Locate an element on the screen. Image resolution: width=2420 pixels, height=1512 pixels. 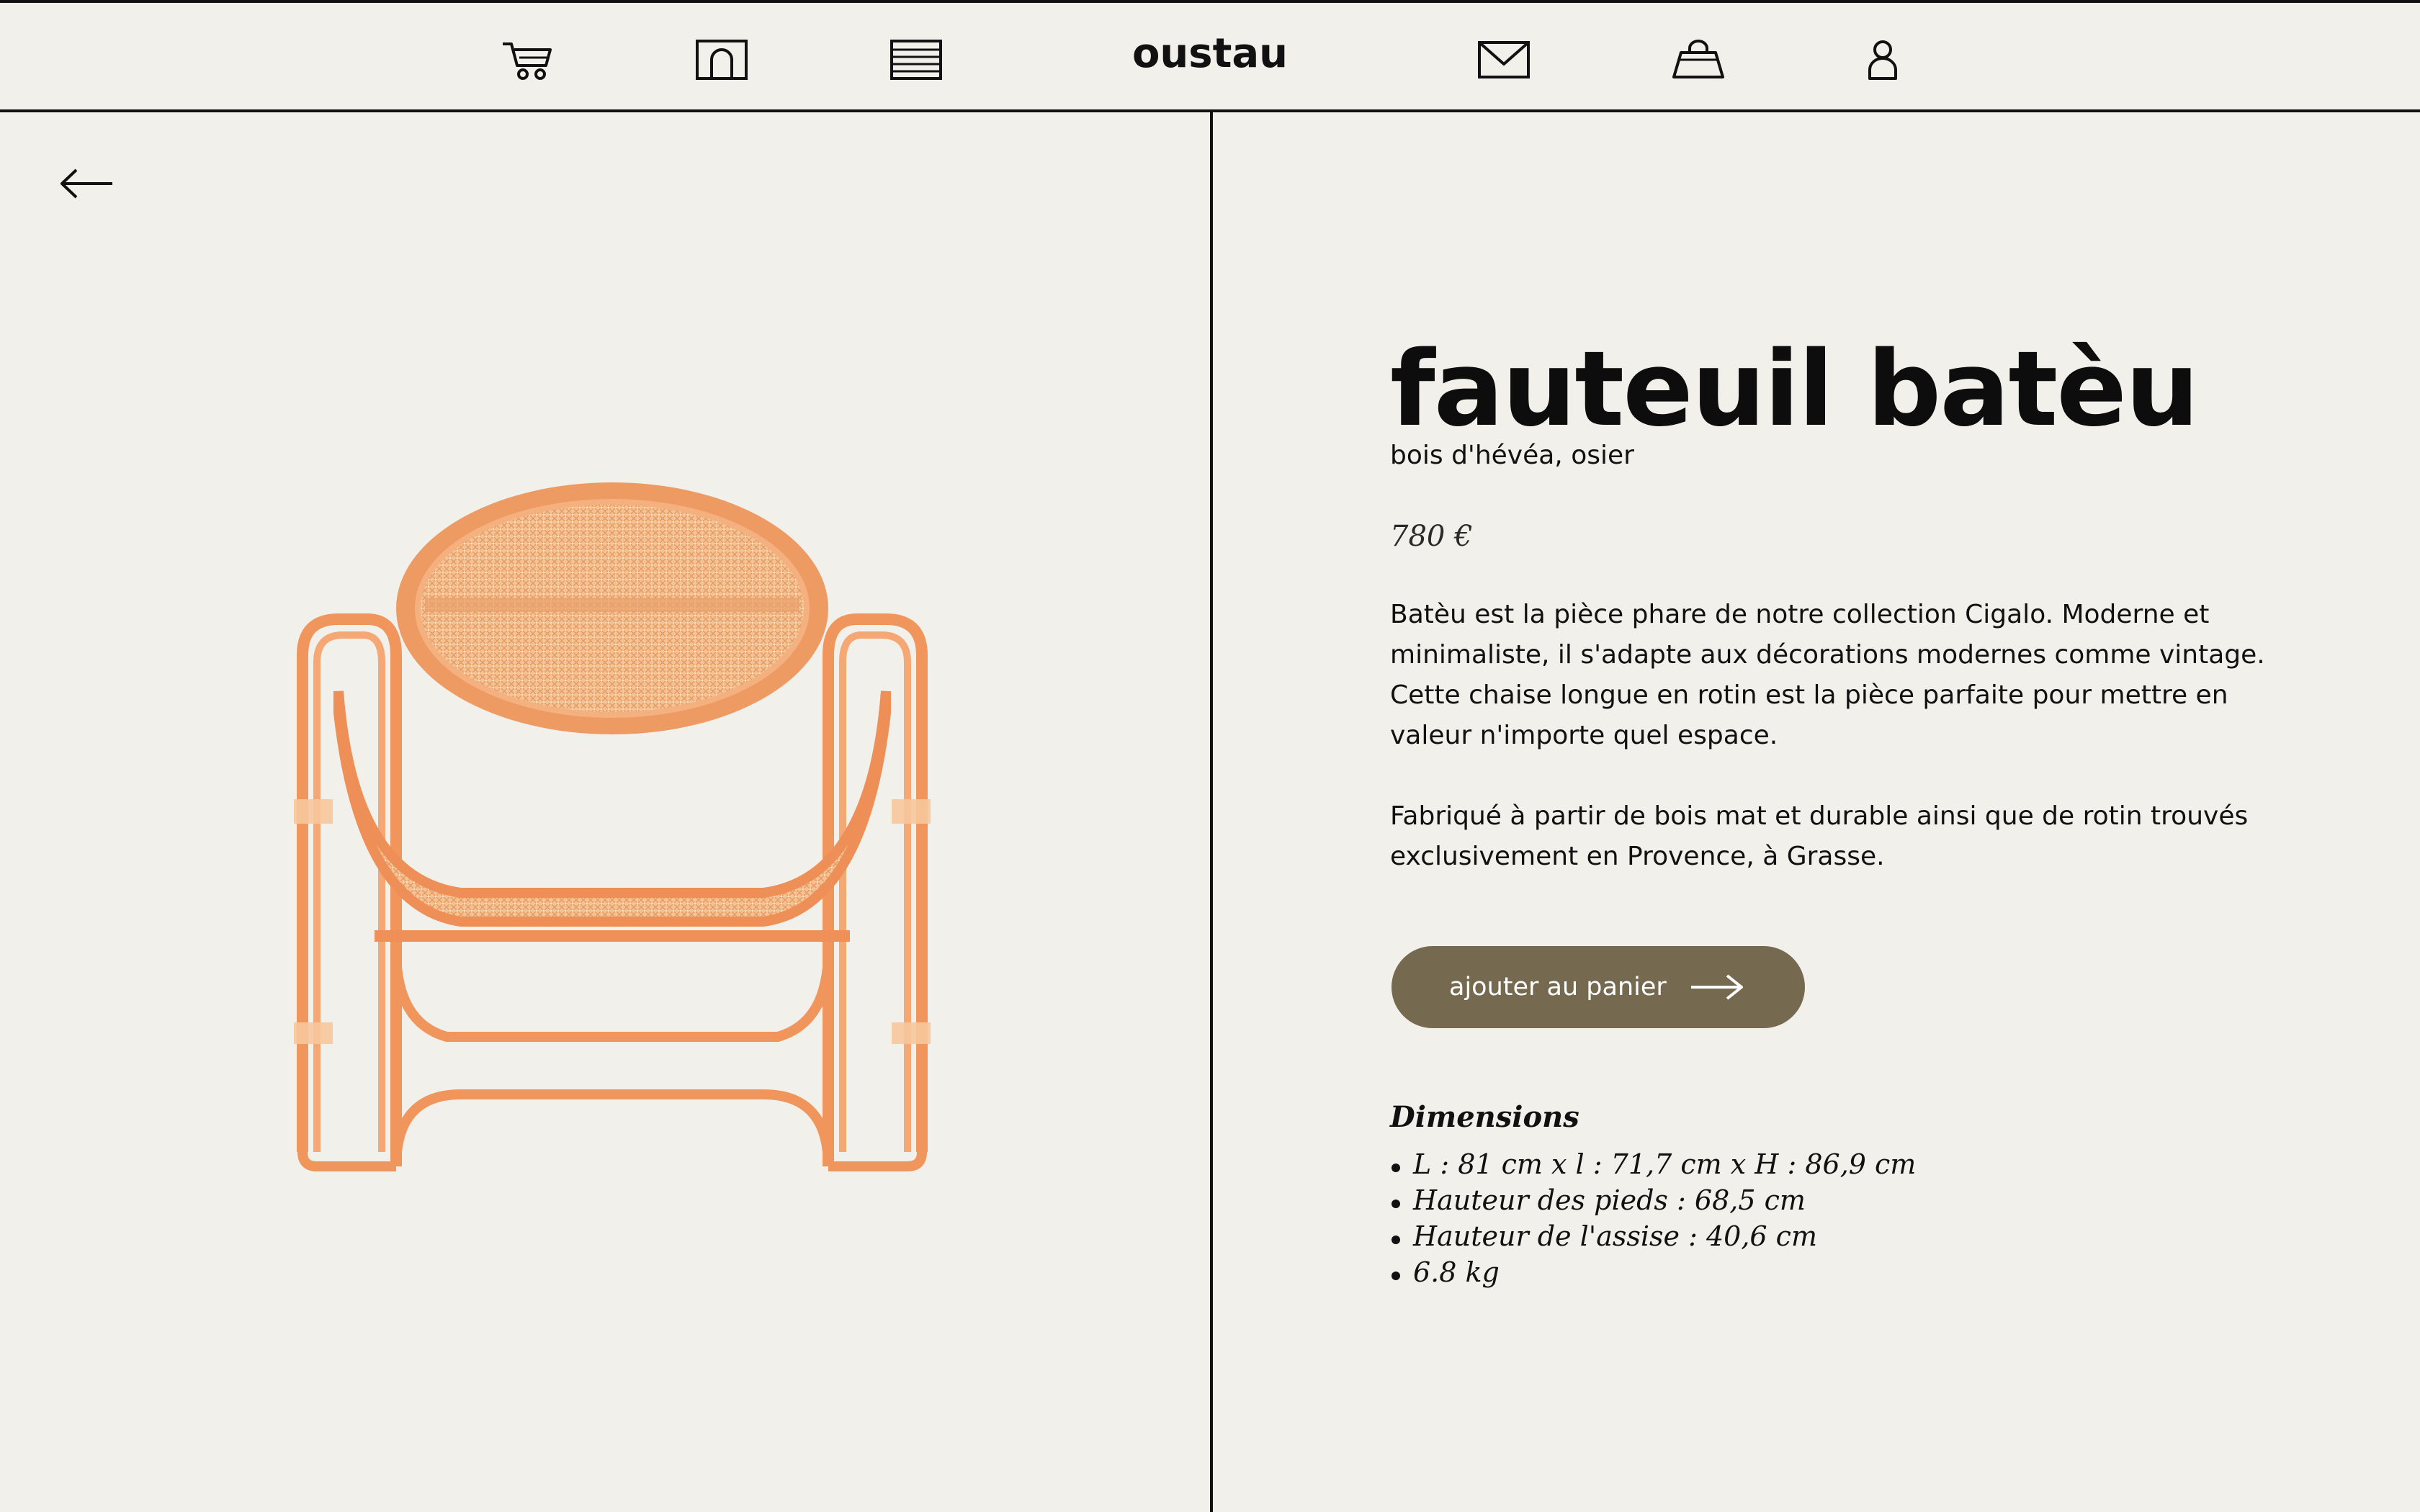
arrow-right-icon is located at coordinates (1716, 987).